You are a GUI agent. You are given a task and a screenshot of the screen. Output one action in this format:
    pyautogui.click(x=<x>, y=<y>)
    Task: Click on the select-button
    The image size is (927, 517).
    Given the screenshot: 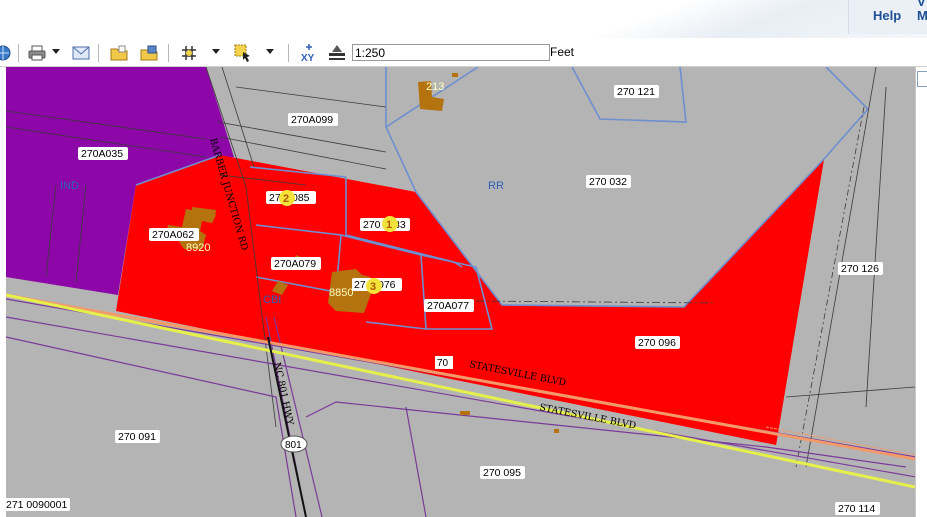 What is the action you would take?
    pyautogui.click(x=243, y=53)
    